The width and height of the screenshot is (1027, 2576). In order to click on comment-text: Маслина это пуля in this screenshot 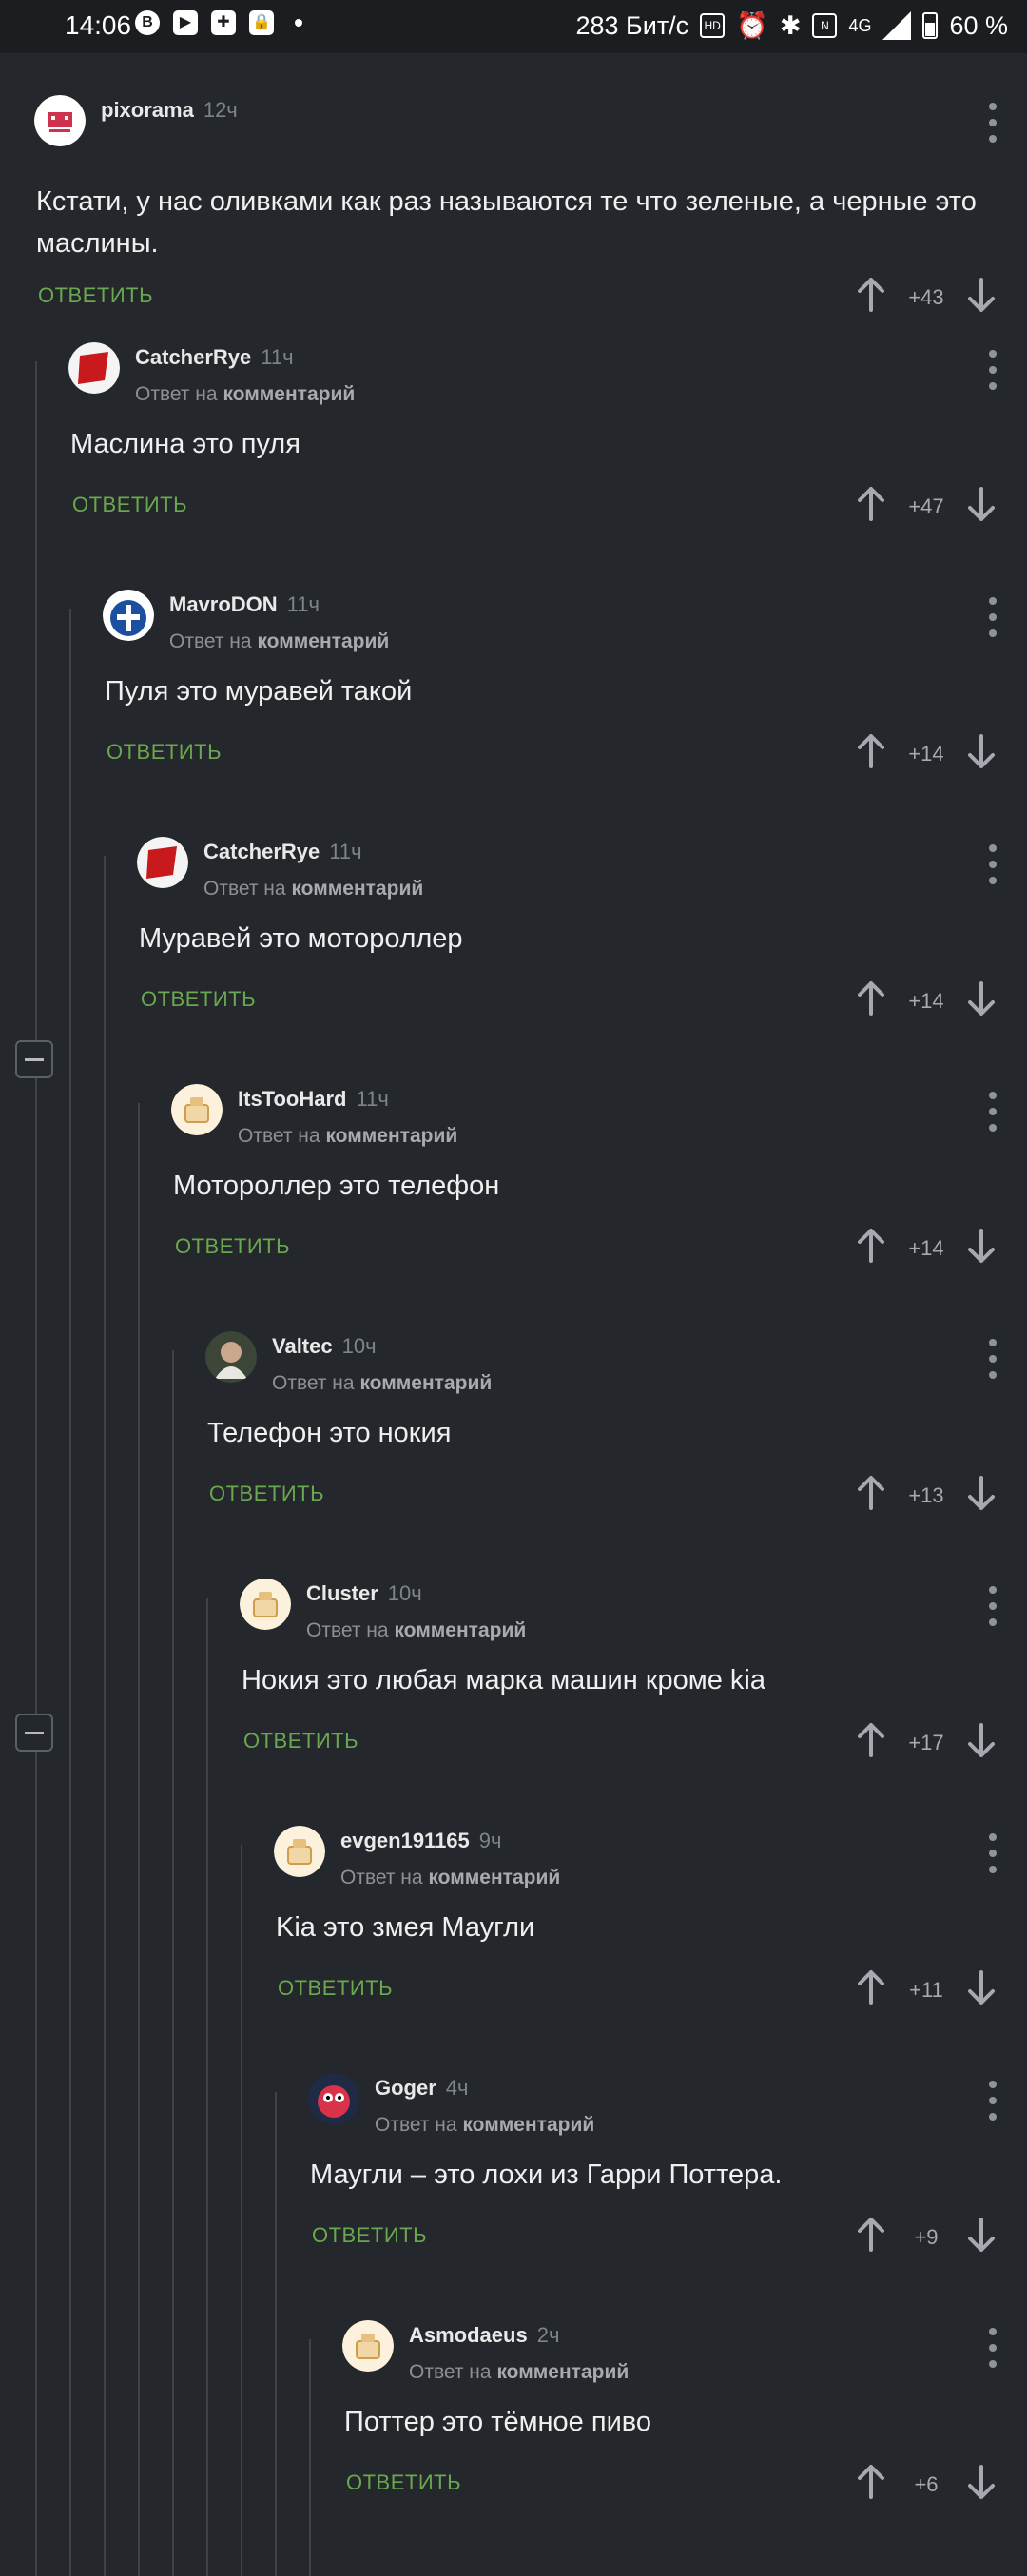, I will do `click(185, 444)`.